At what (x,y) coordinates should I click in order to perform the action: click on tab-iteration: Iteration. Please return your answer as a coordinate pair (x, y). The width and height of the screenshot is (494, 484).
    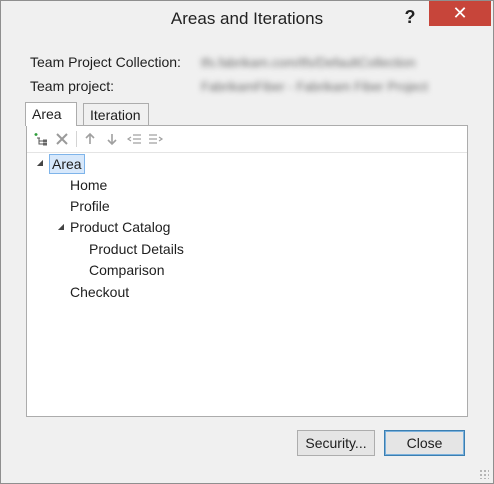
    Looking at the image, I should click on (116, 114).